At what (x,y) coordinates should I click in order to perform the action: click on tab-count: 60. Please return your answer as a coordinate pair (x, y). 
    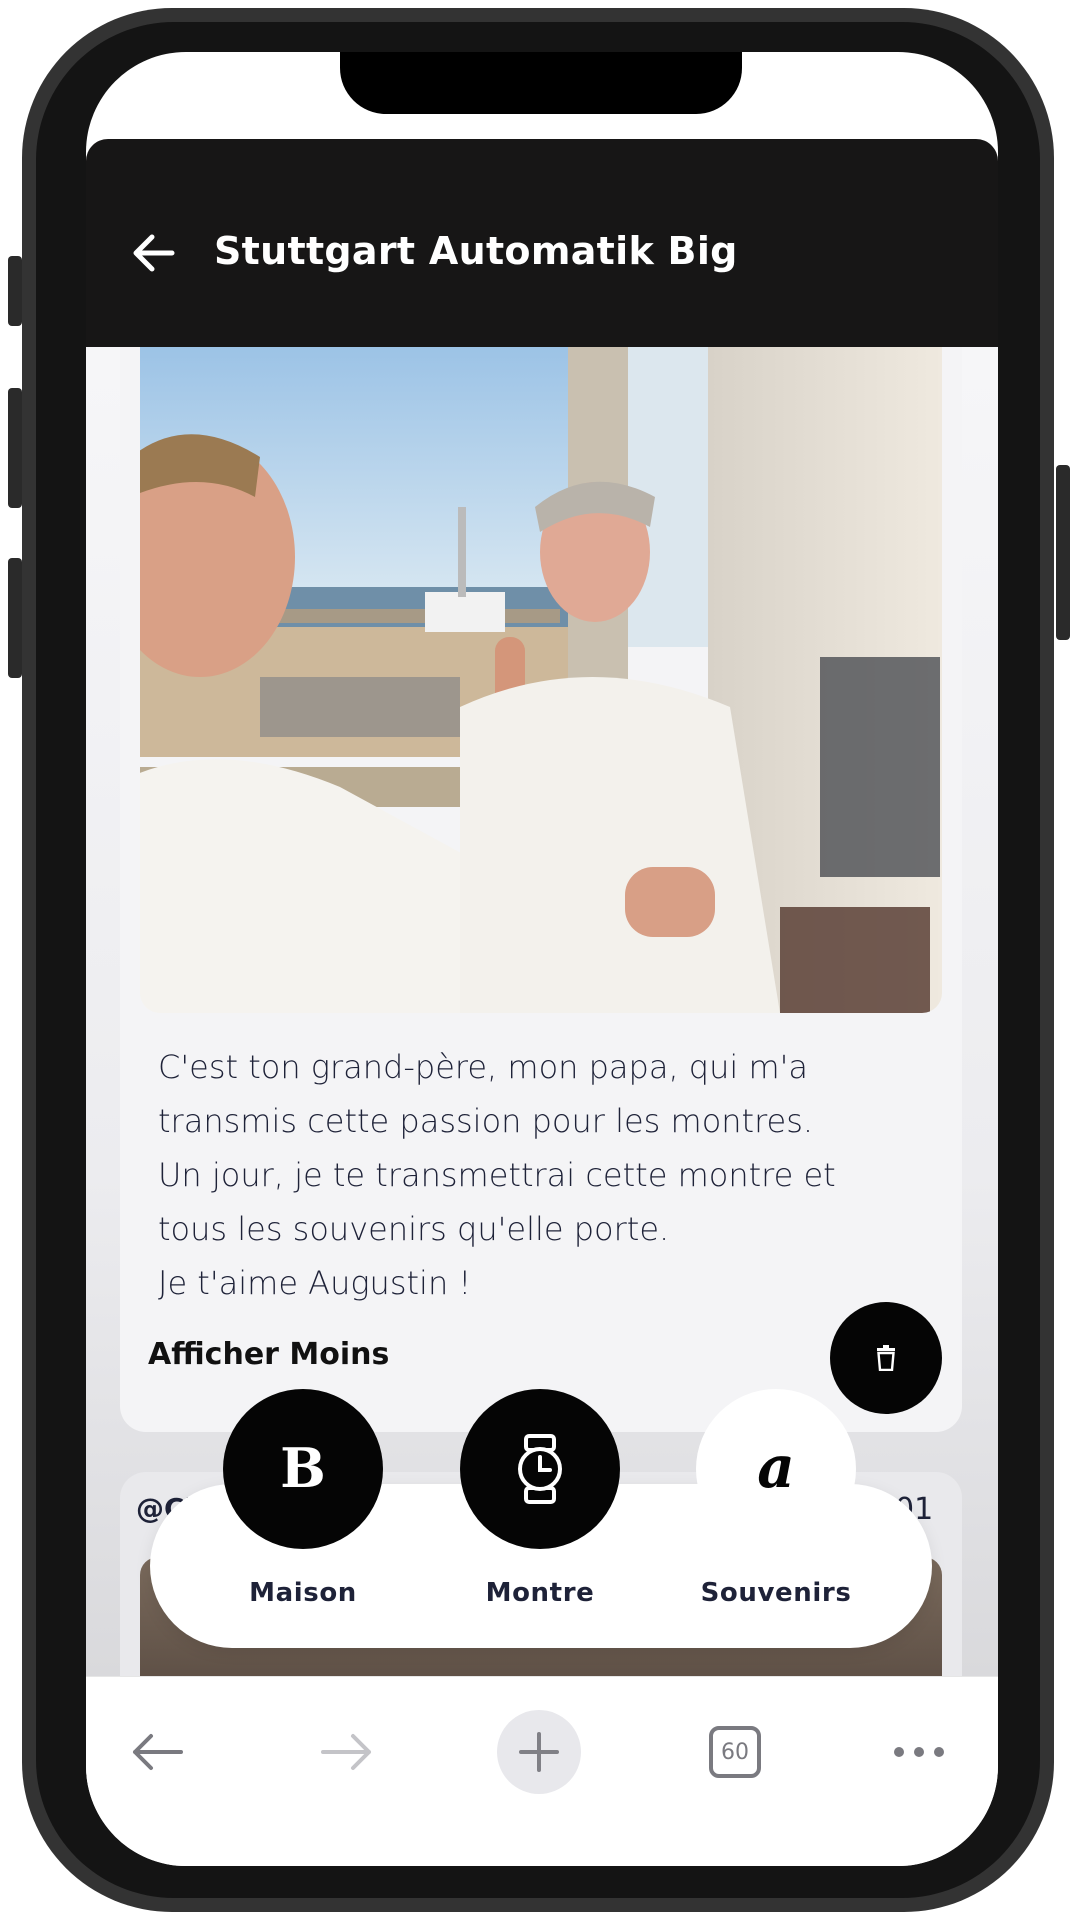
    Looking at the image, I should click on (735, 1752).